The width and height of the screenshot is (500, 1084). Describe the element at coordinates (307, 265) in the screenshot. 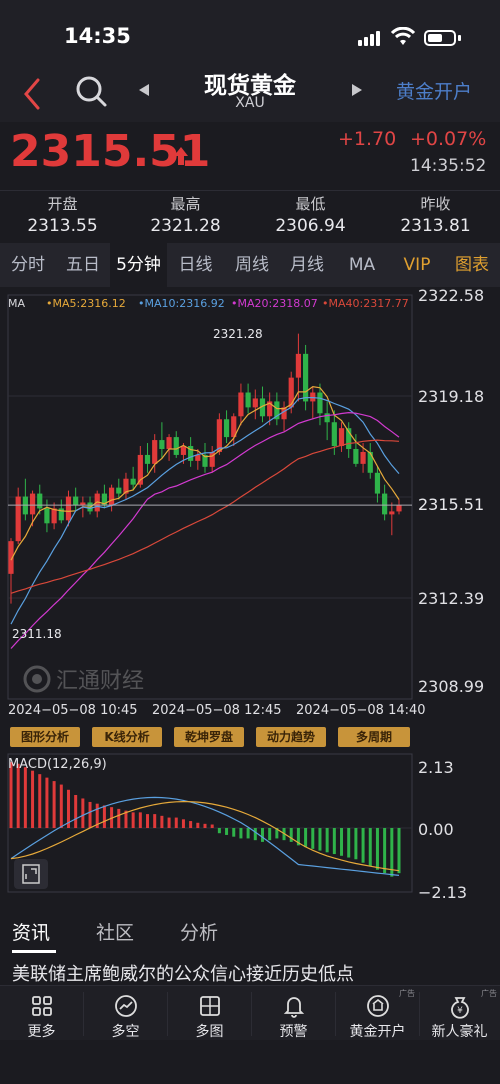

I see `tab-monthly: 月线` at that location.